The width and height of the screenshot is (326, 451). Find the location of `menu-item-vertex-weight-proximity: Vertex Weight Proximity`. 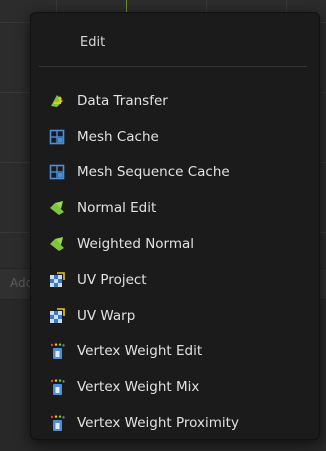

menu-item-vertex-weight-proximity: Vertex Weight Proximity is located at coordinates (175, 423).